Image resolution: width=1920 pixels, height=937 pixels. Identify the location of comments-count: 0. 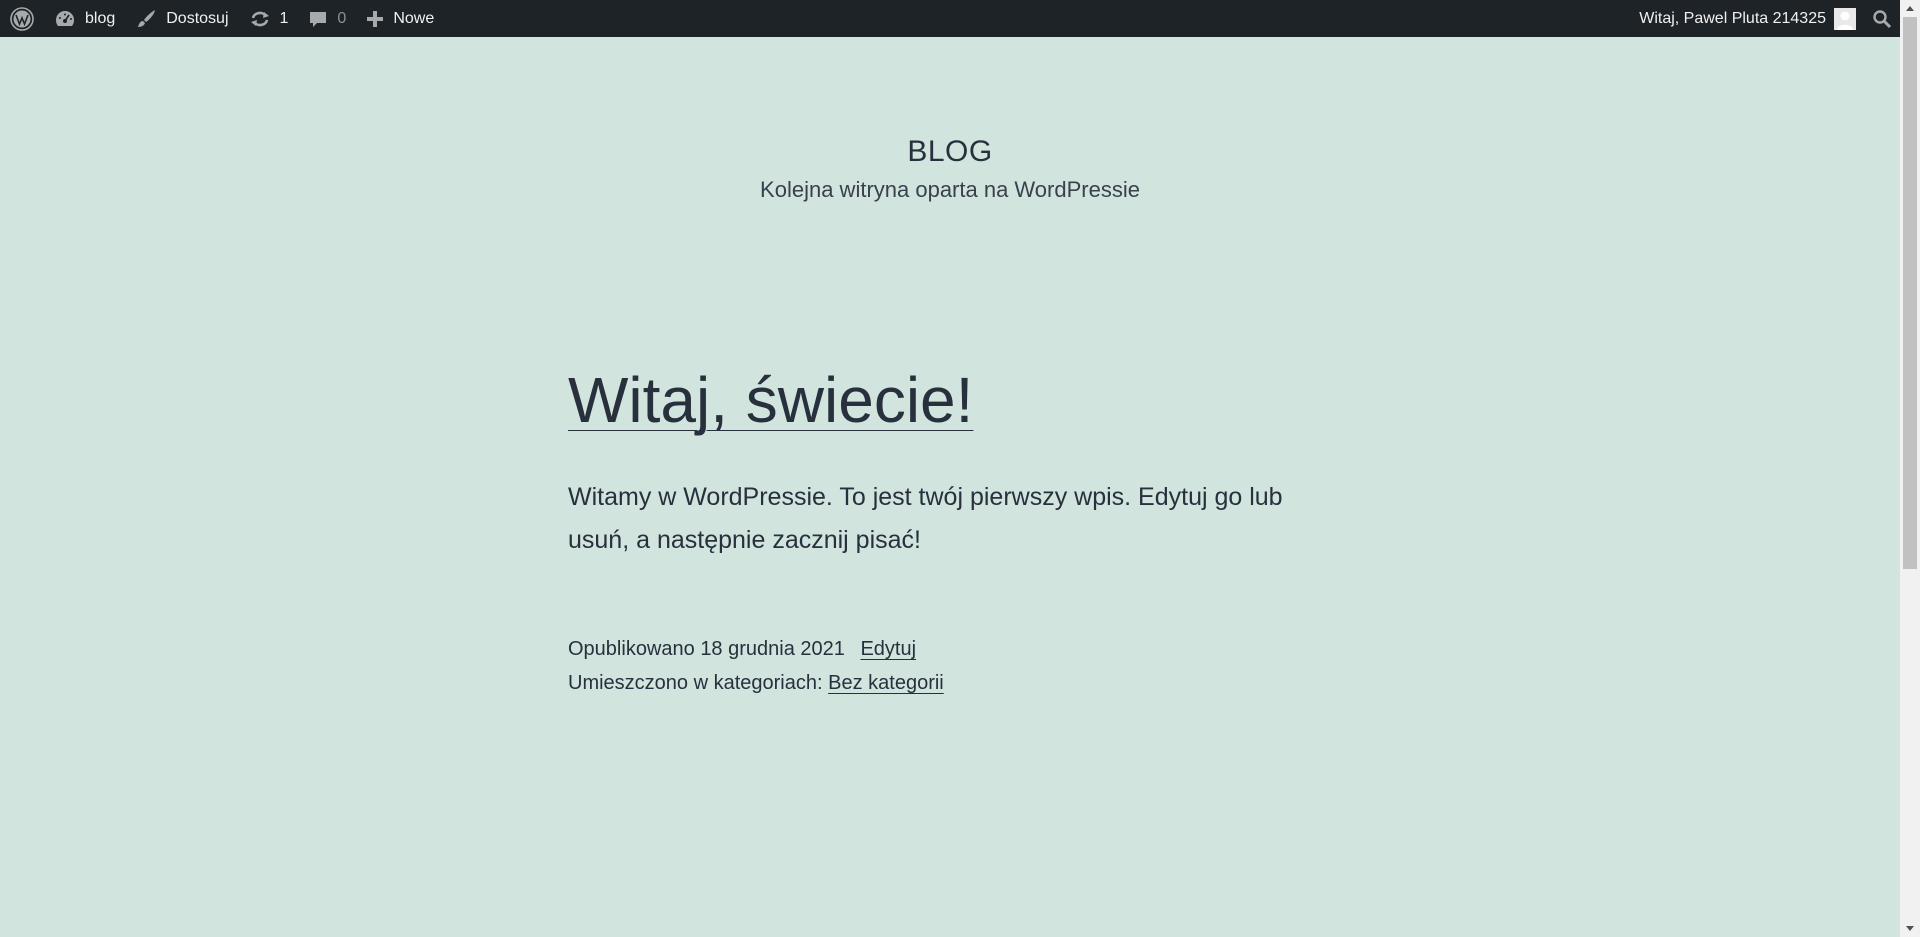
(342, 18).